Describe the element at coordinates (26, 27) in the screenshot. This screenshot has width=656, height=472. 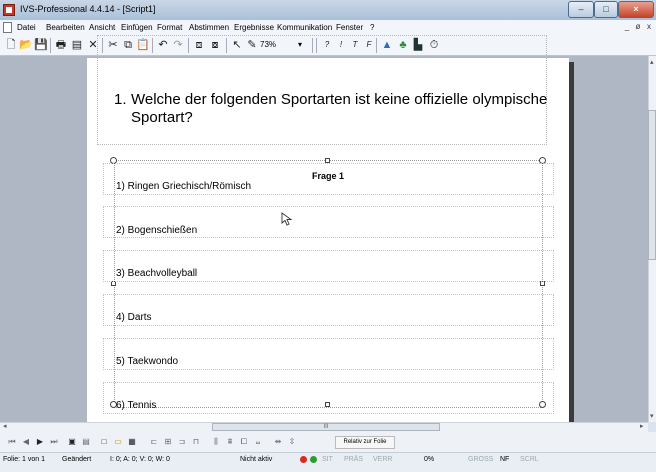
I see `menu-datei: Datei` at that location.